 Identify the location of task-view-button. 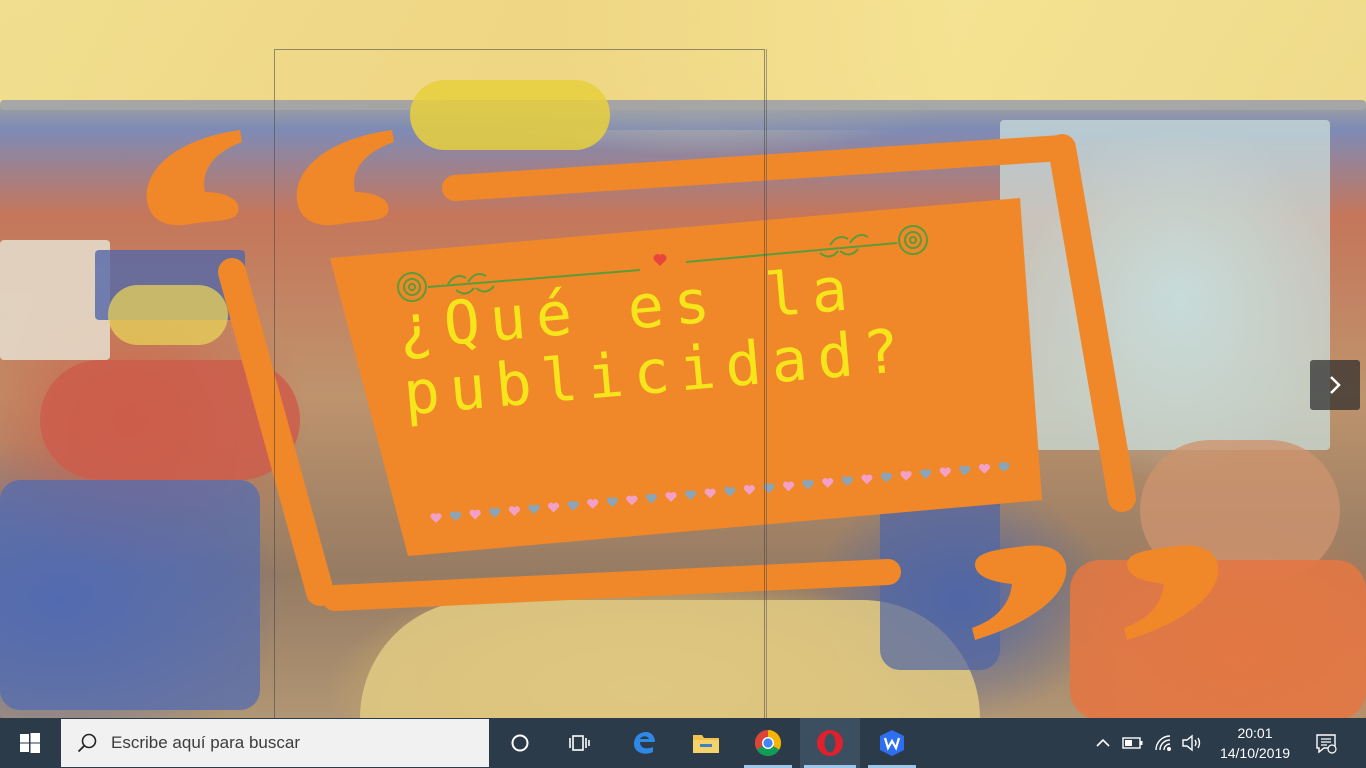
(580, 743).